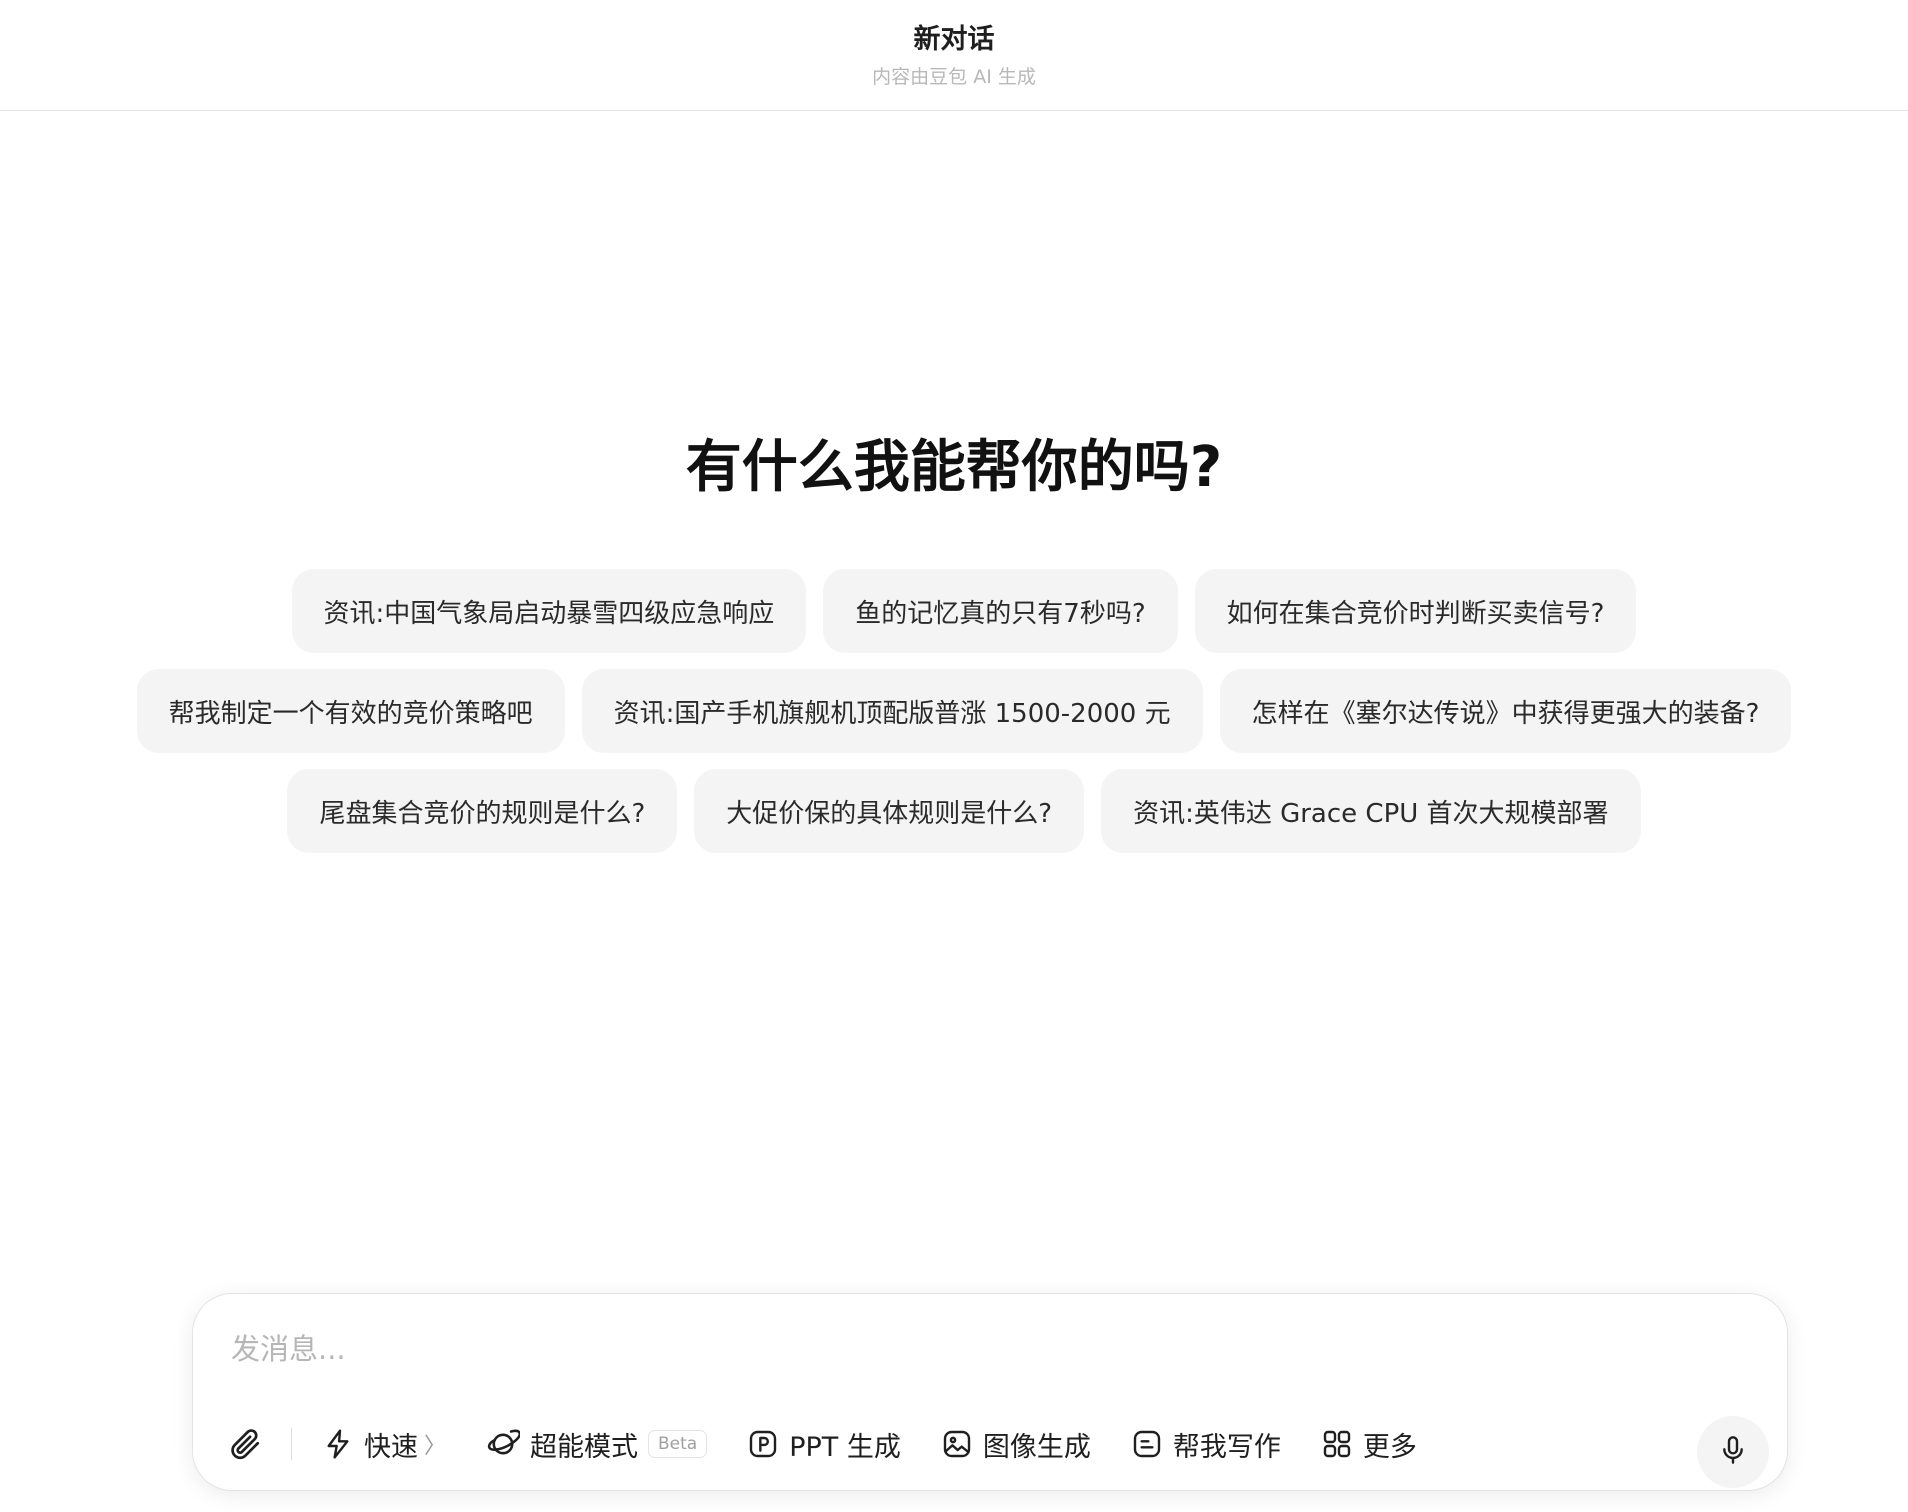 Image resolution: width=1908 pixels, height=1512 pixels. I want to click on microphone-icon, so click(1733, 1452).